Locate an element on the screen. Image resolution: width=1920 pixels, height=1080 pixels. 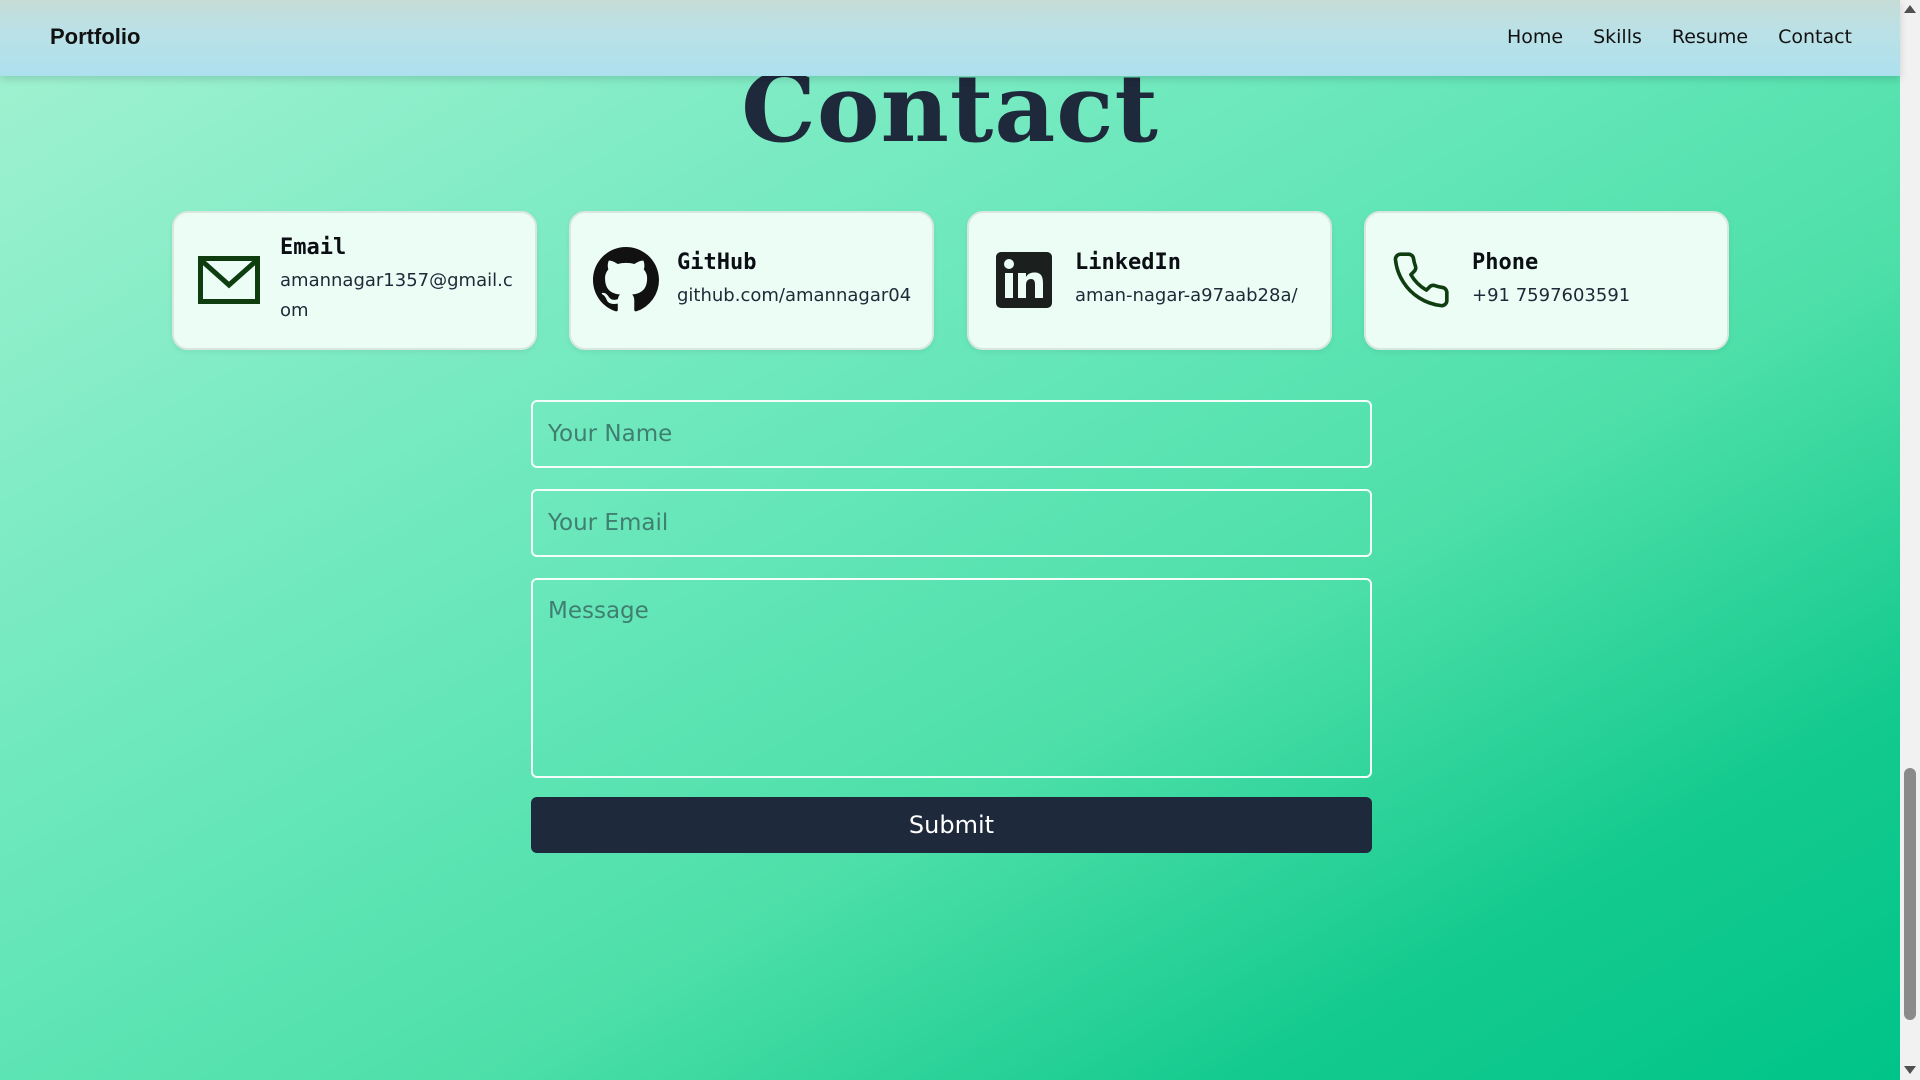
scroll-down-arrow-icon is located at coordinates (1910, 1070).